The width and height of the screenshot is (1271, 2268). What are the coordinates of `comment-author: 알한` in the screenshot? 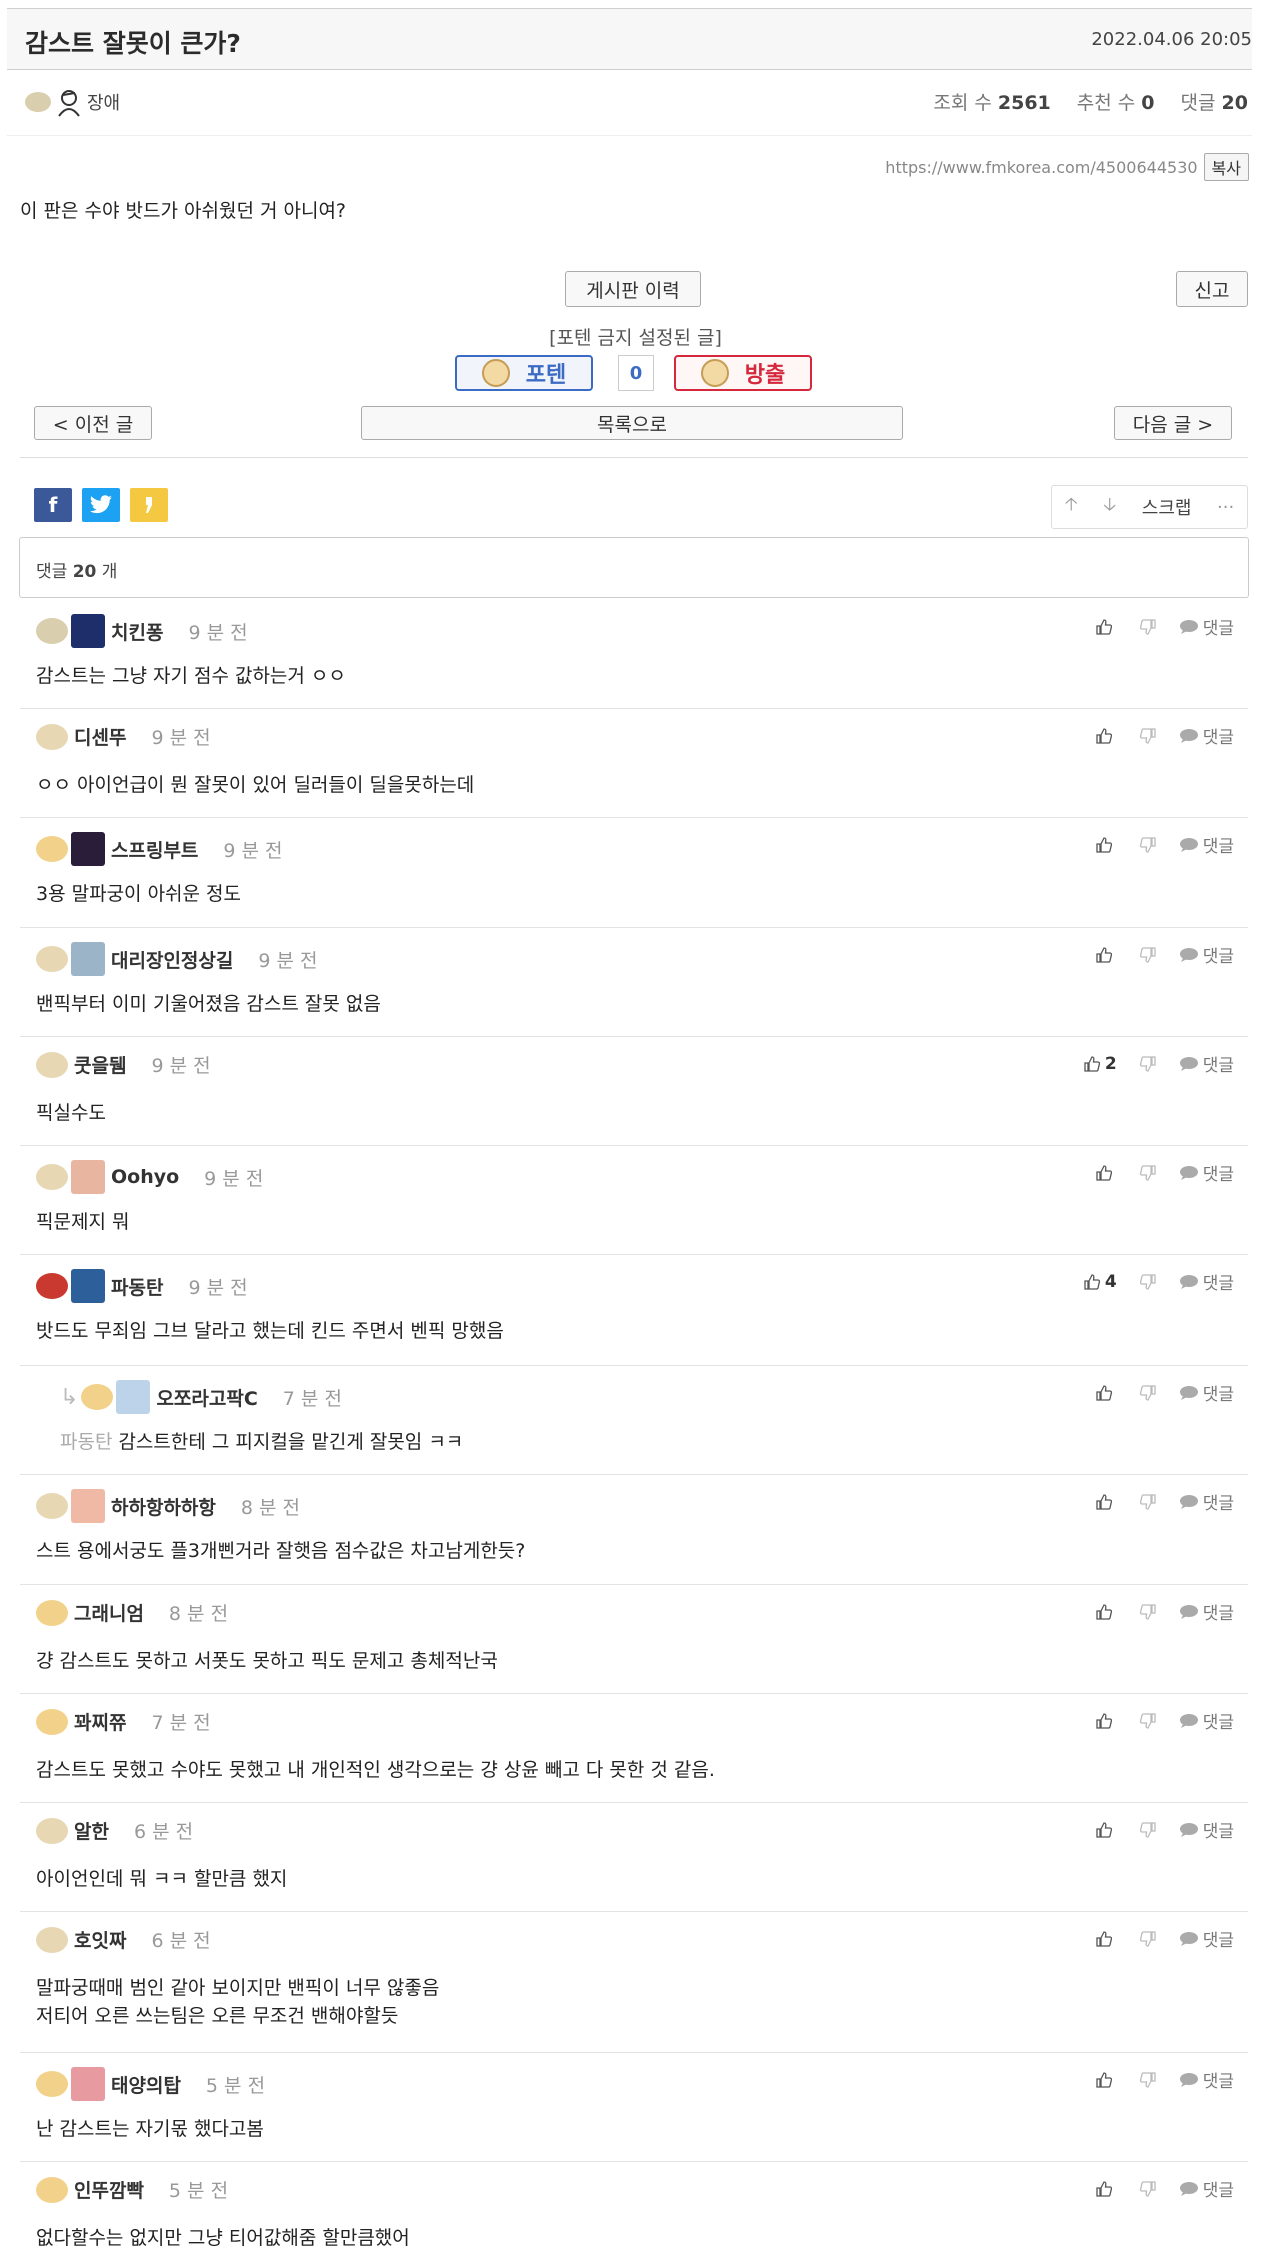 It's located at (91, 1830).